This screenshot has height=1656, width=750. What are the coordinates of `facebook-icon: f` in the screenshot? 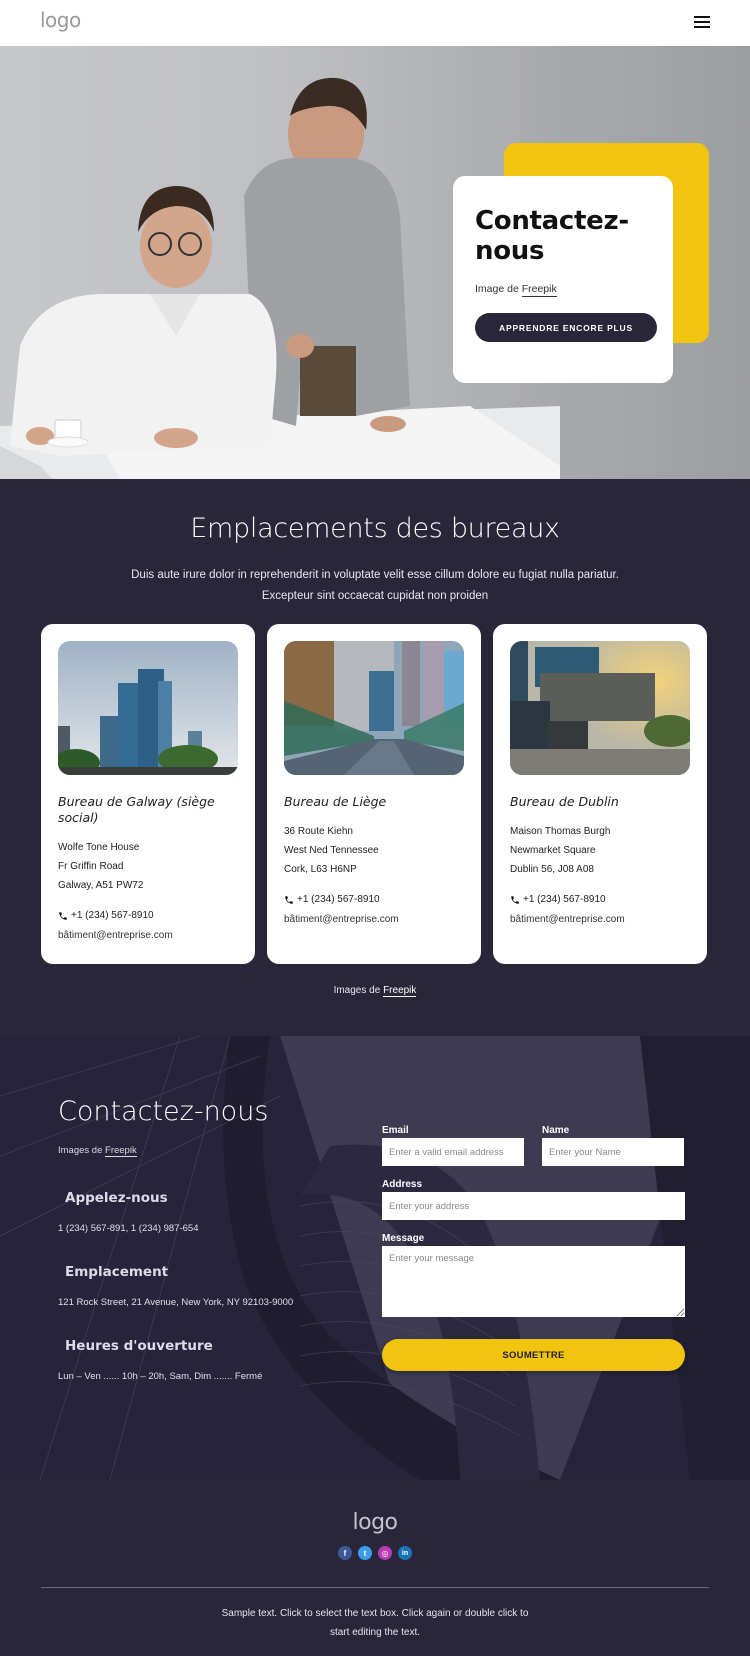 It's located at (345, 1553).